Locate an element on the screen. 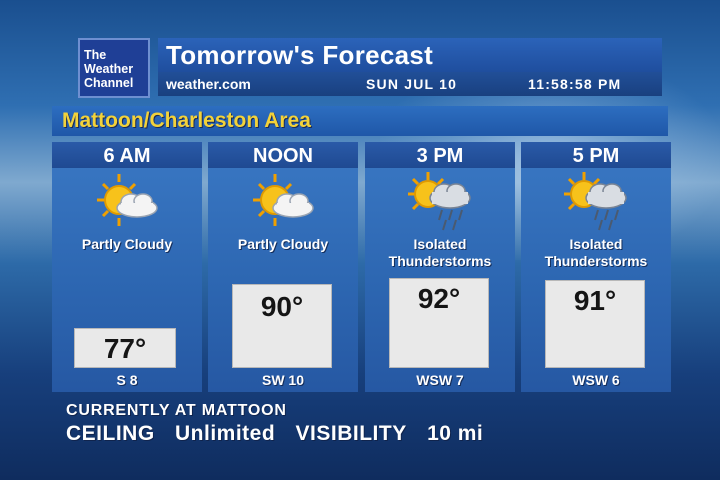  forecast-period-3pm: 3 PM Isolated Thunderstorms 92° WSW 7 is located at coordinates (440, 267).